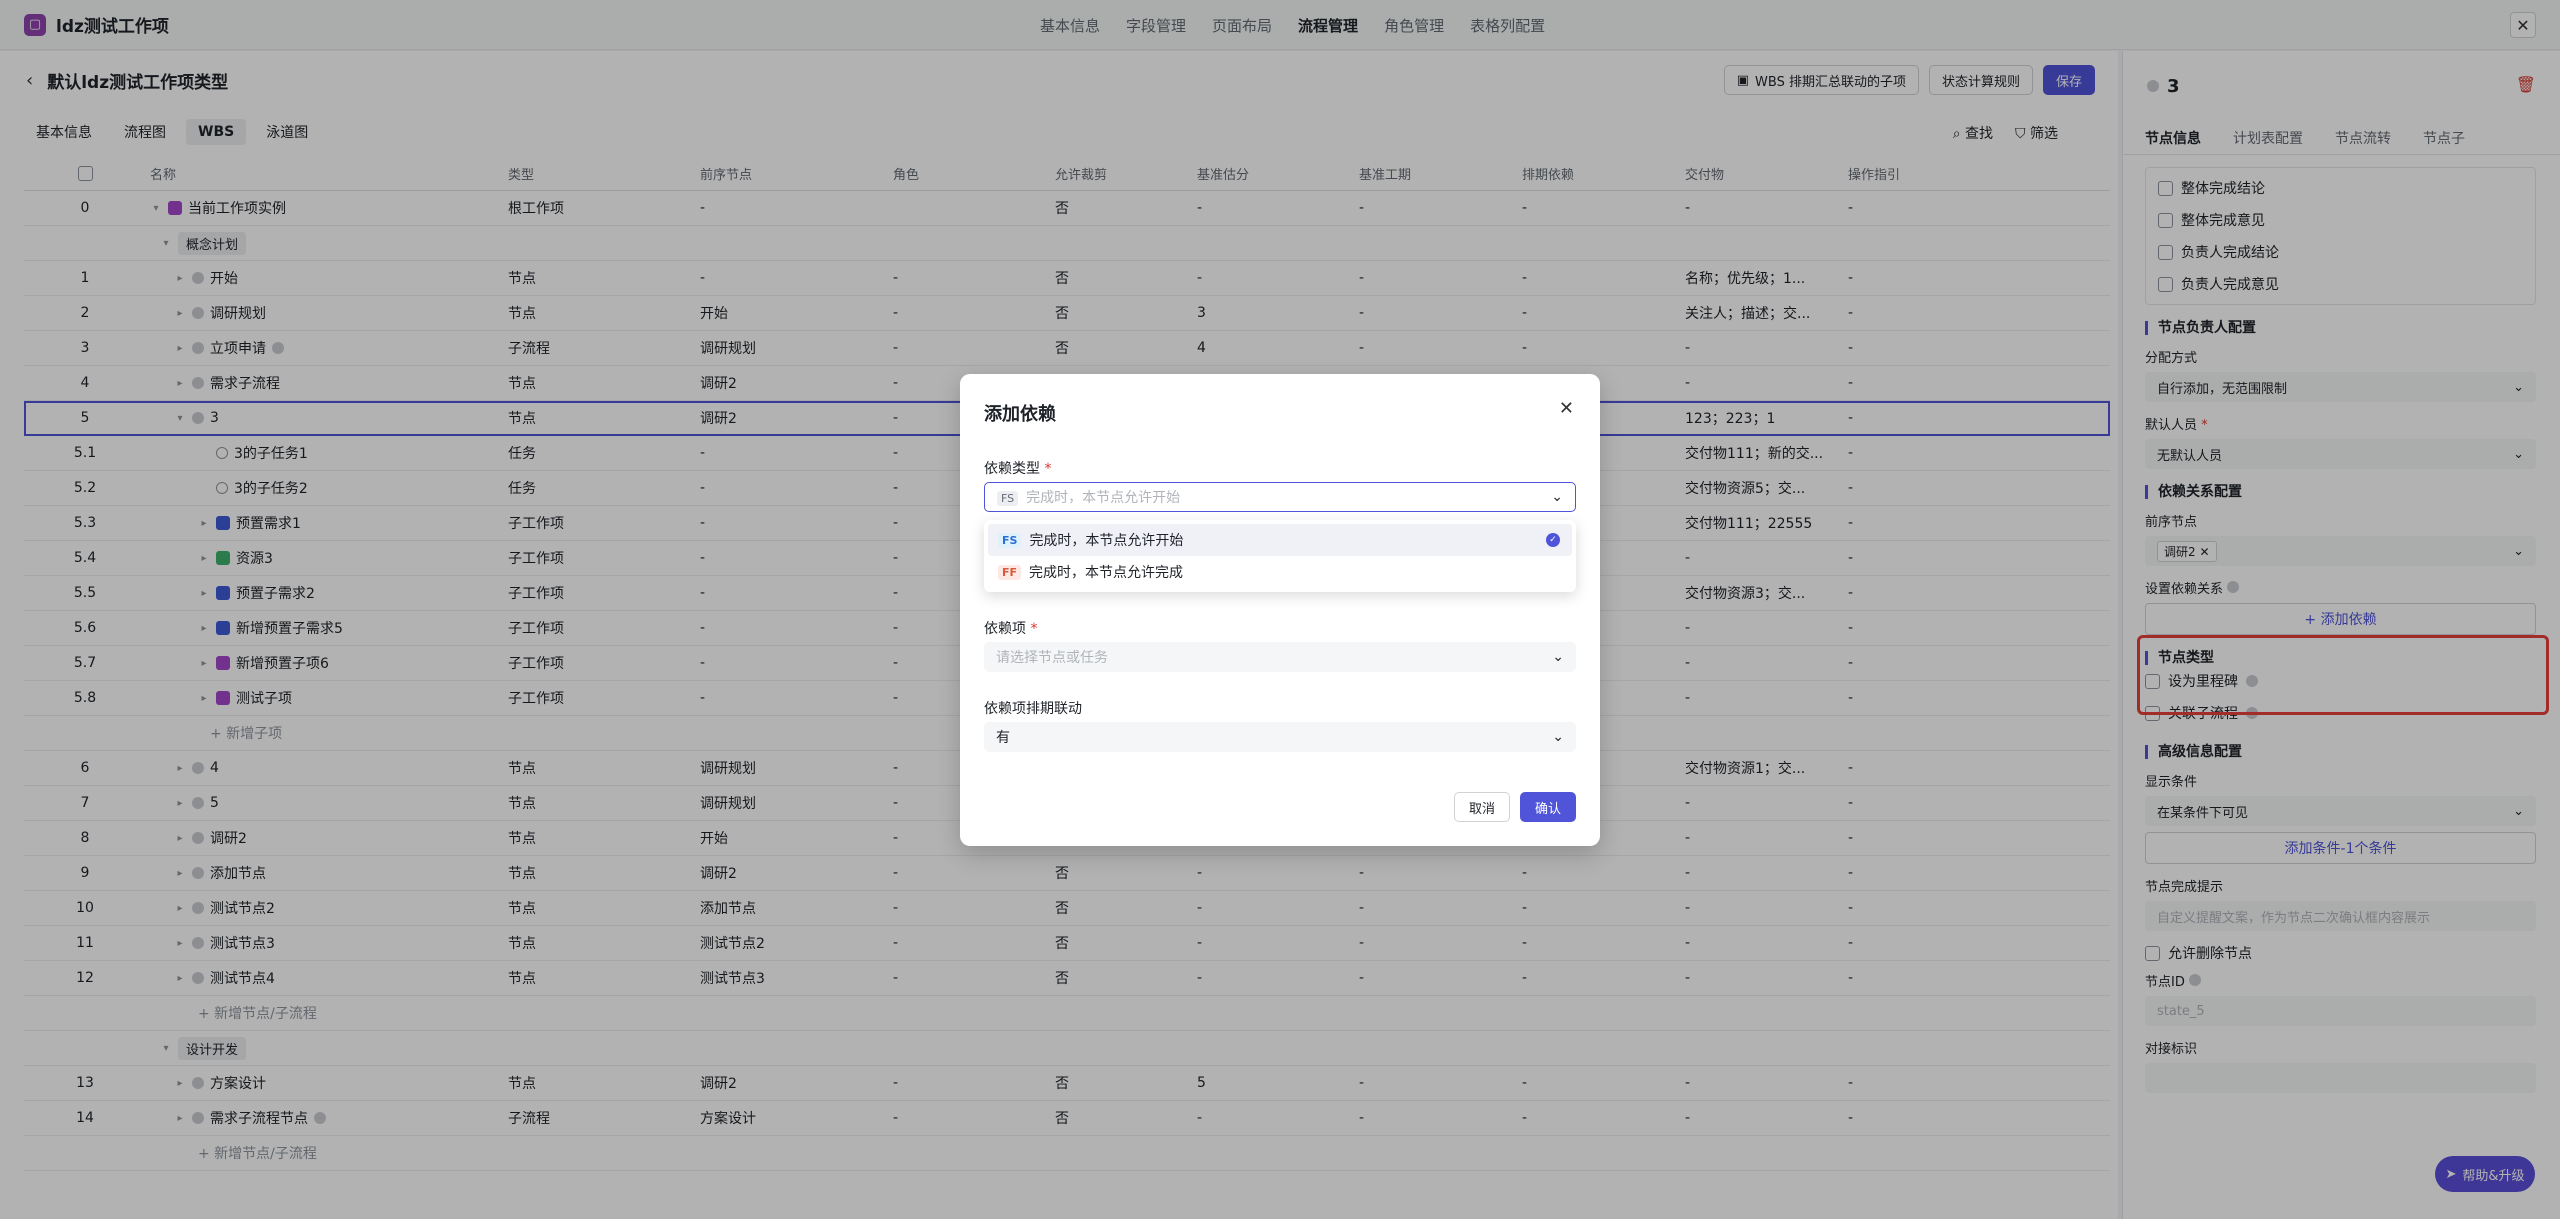 Image resolution: width=2560 pixels, height=1219 pixels. I want to click on sync-value: 有, so click(1003, 738).